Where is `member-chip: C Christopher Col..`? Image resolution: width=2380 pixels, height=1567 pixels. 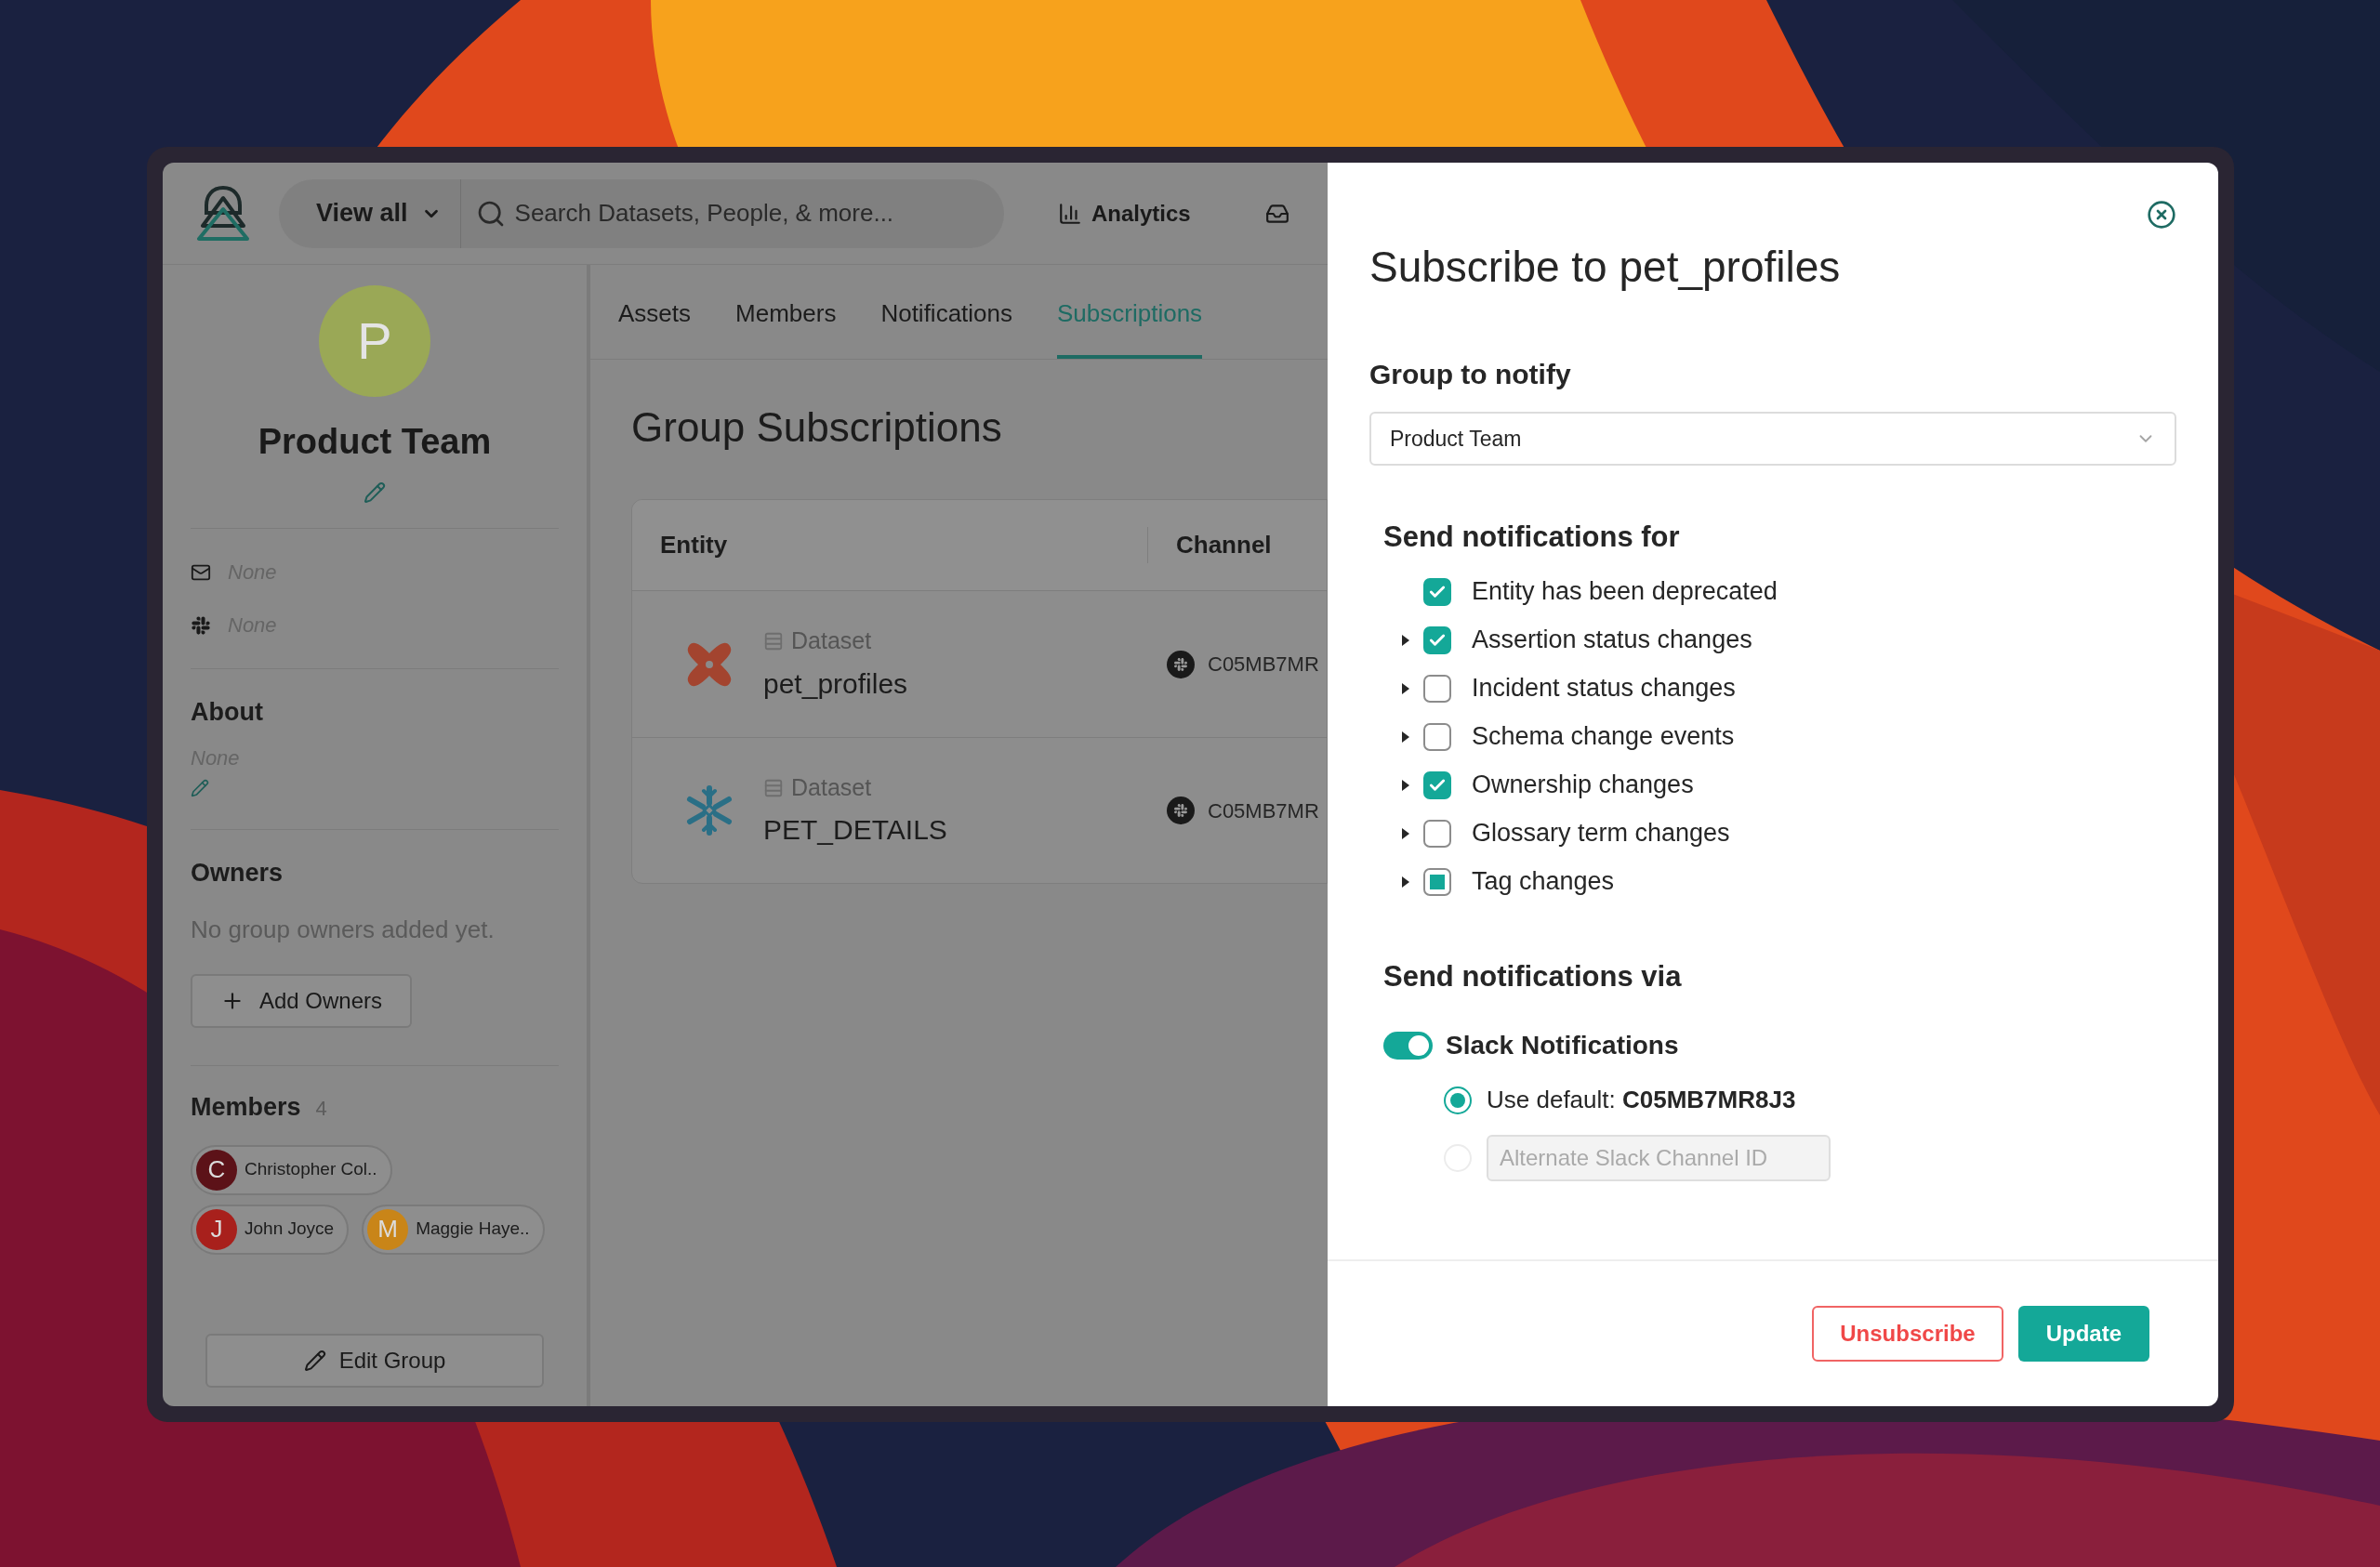
member-chip: C Christopher Col.. is located at coordinates (291, 1169).